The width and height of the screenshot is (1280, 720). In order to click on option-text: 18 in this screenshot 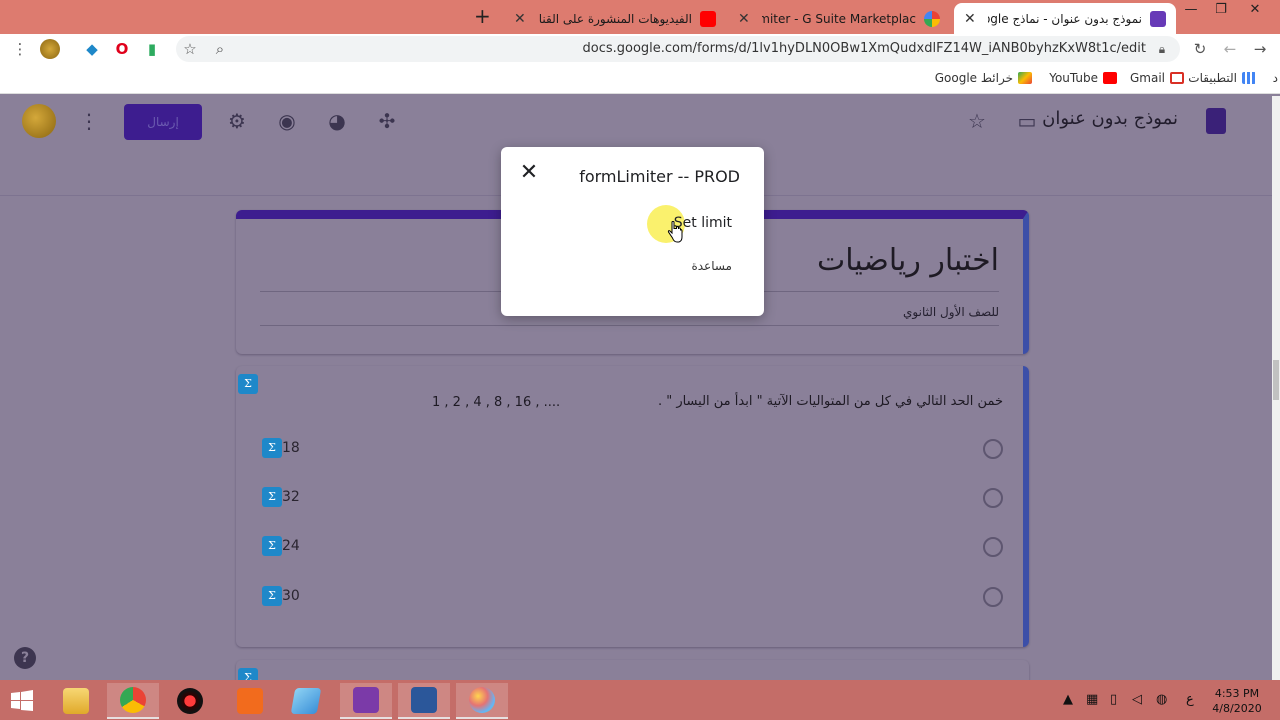, I will do `click(291, 448)`.